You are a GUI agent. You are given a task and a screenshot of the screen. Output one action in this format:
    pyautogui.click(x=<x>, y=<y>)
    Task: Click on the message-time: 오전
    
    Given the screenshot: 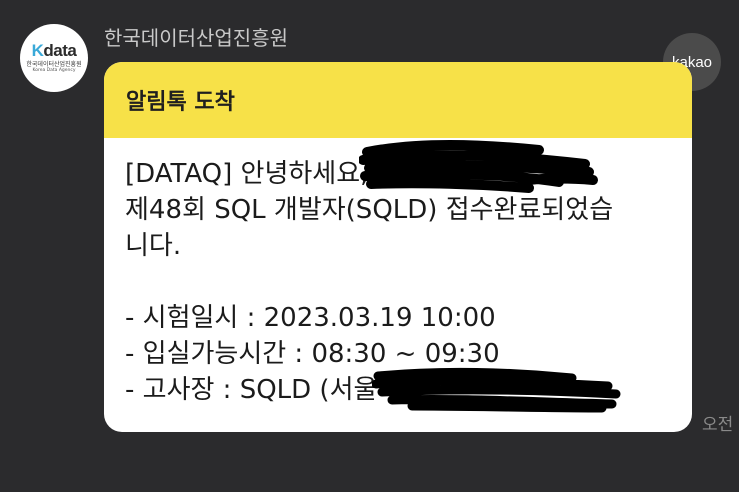 What is the action you would take?
    pyautogui.click(x=718, y=425)
    